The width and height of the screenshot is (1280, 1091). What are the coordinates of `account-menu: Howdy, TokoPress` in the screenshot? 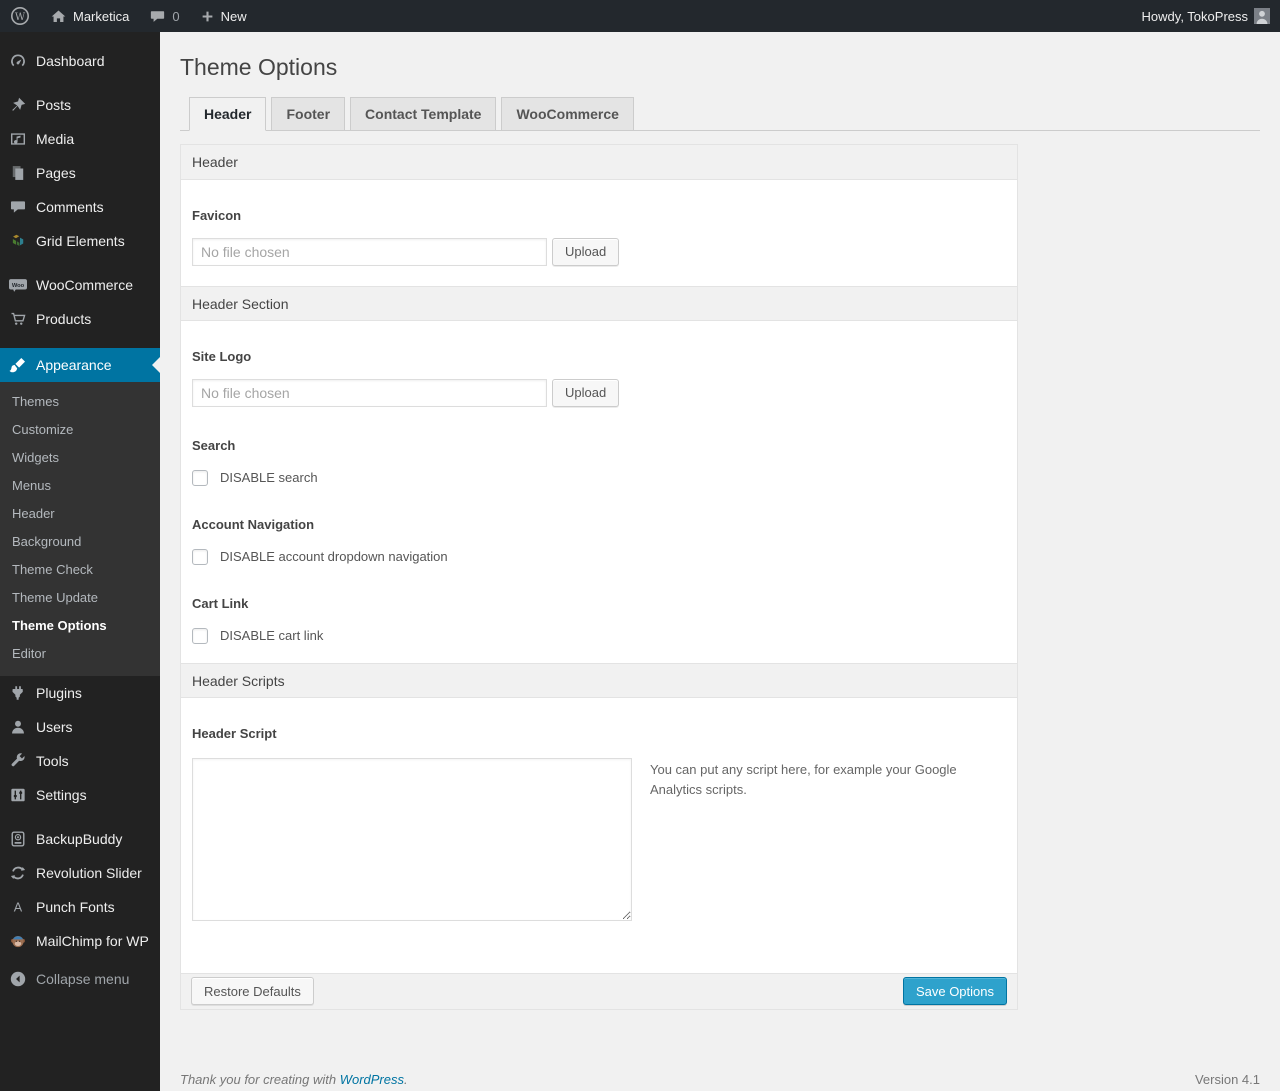 It's located at (1206, 16).